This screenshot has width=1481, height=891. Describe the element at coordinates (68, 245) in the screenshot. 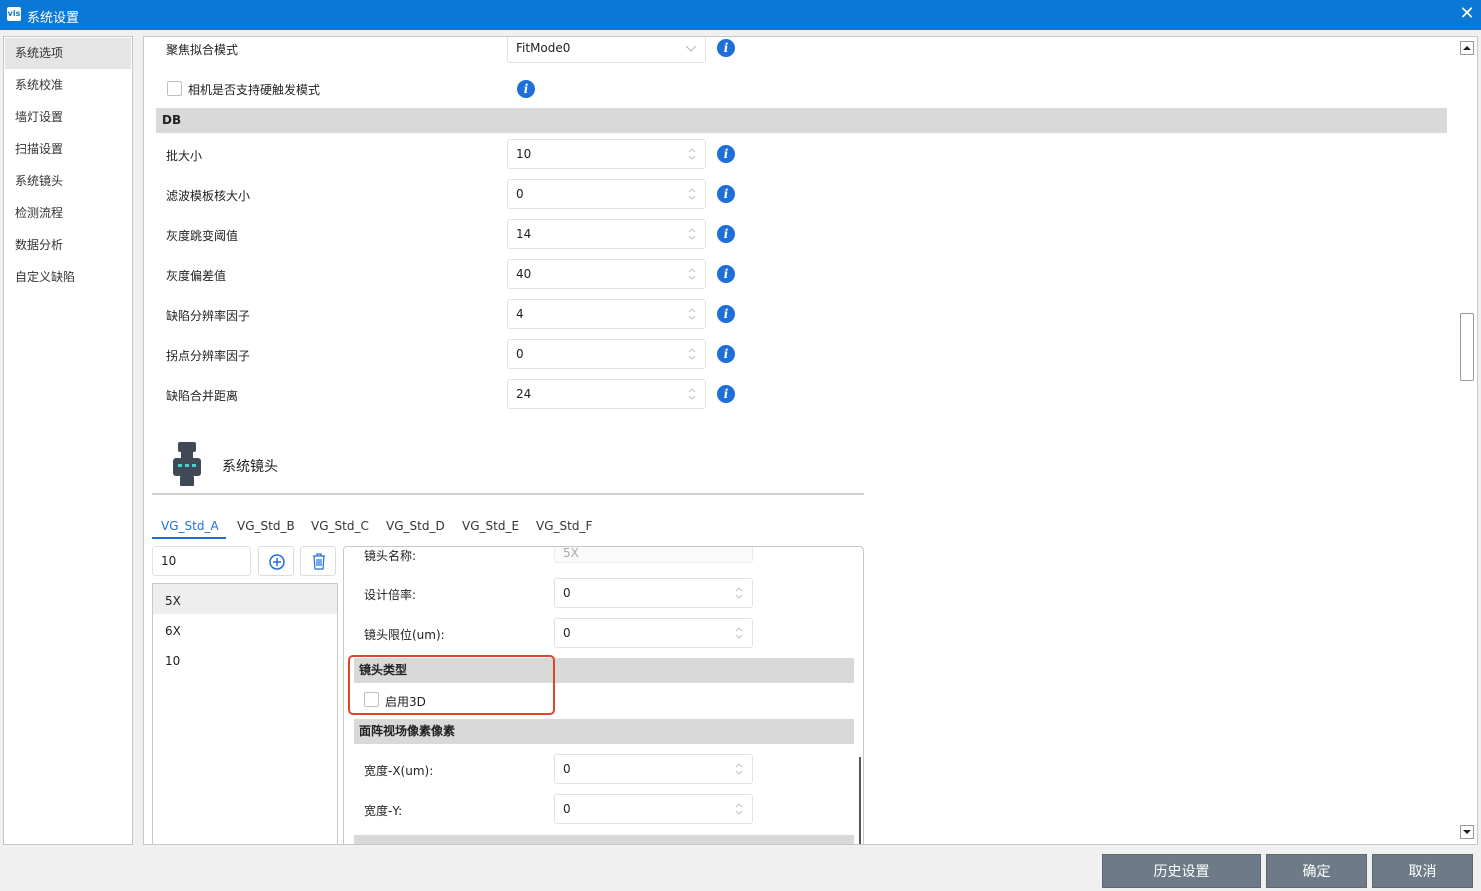

I see `sidebar-item-analysis: 数据分析` at that location.